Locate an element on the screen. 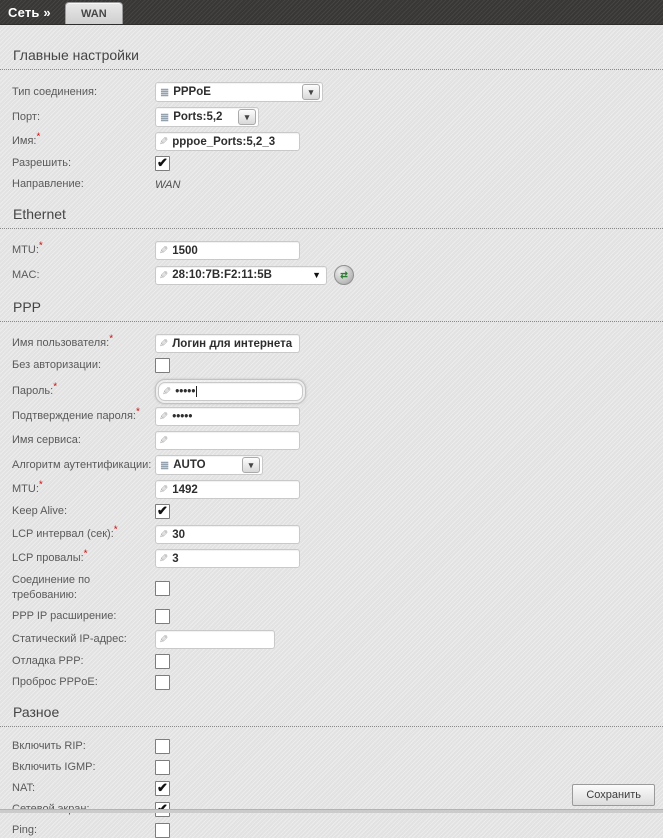  no-auth-checkbox is located at coordinates (162, 365).